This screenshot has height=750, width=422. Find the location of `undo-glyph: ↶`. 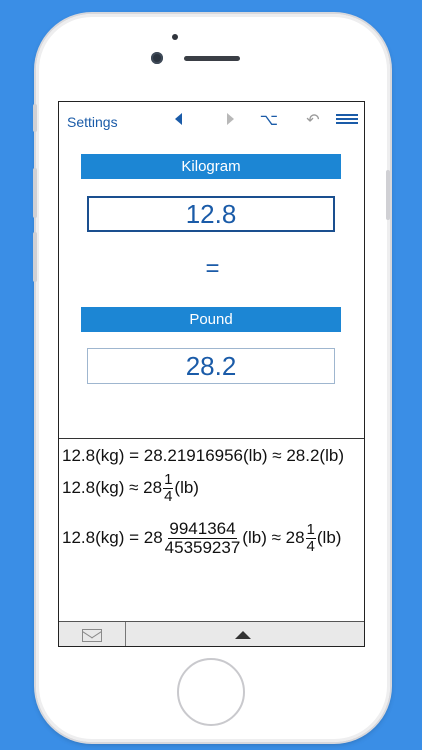

undo-glyph: ↶ is located at coordinates (313, 119).